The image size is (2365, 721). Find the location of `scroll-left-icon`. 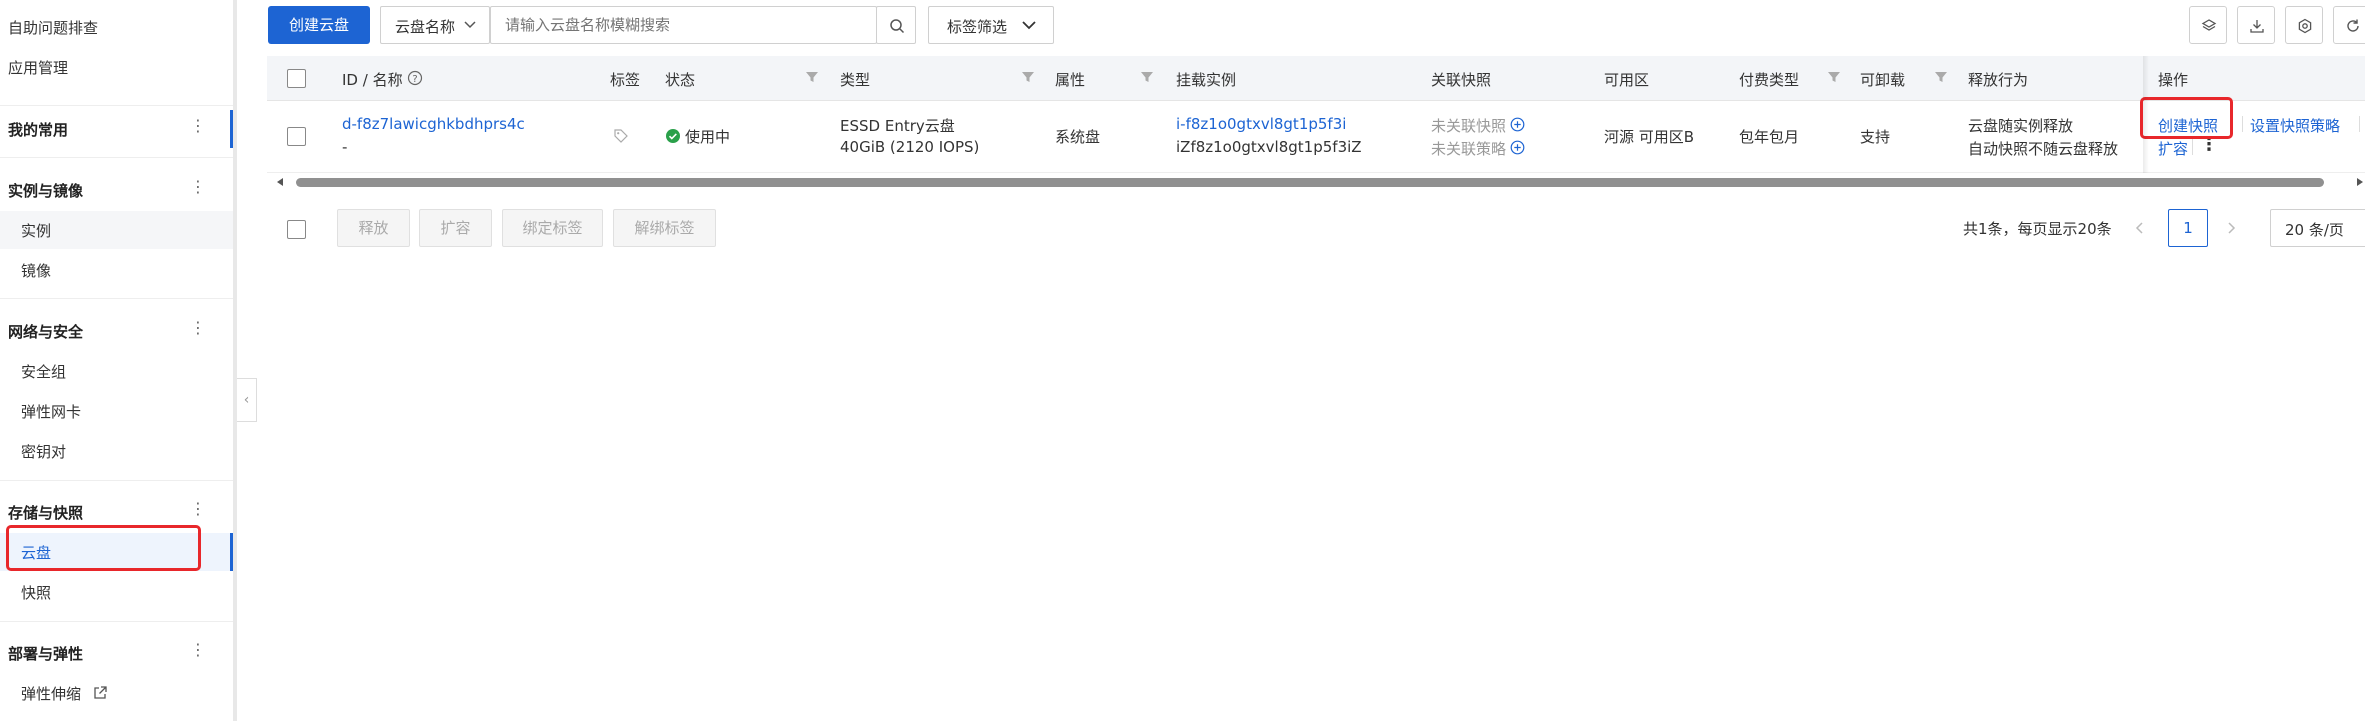

scroll-left-icon is located at coordinates (280, 182).